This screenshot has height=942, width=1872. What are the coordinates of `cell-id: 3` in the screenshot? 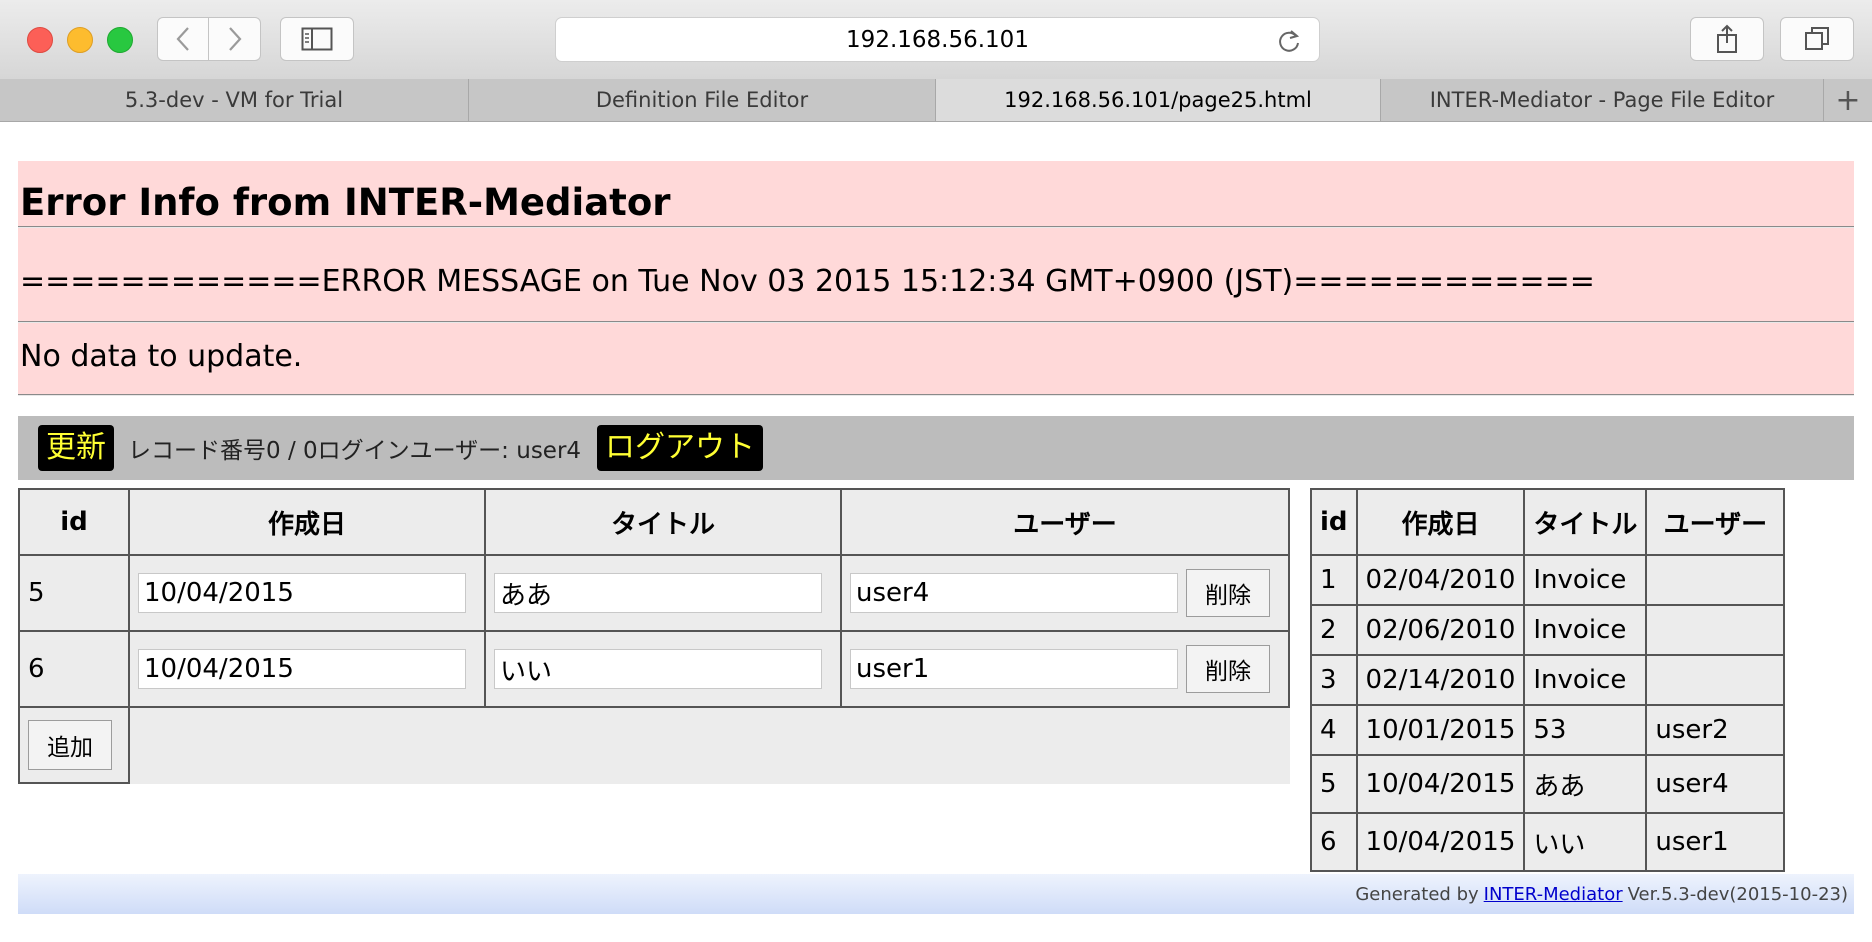 It's located at (1334, 680).